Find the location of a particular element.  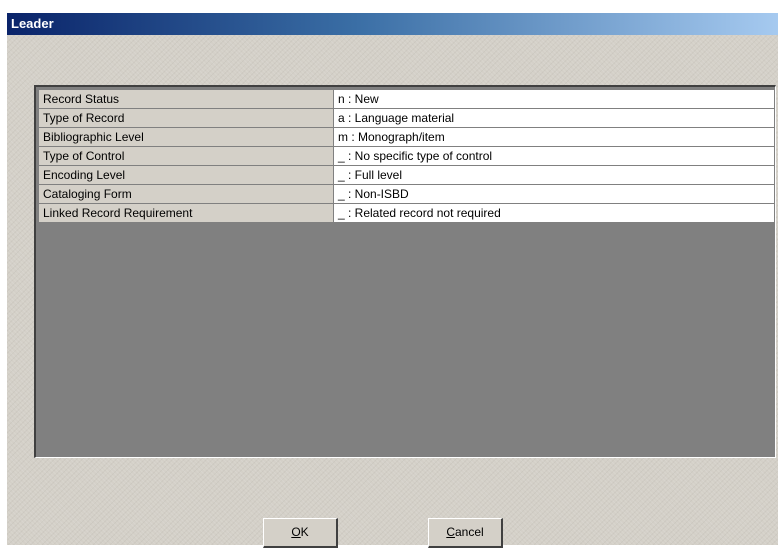

field-value: a : Language material is located at coordinates (554, 118).